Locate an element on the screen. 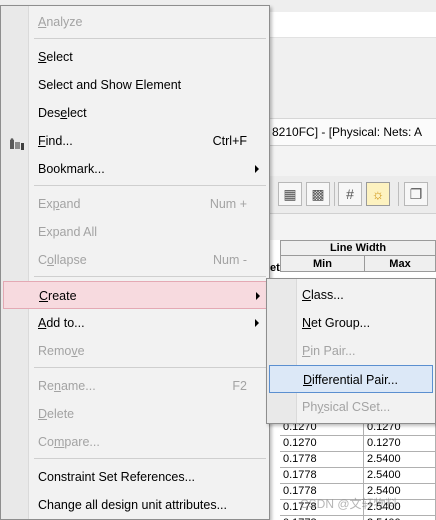 The width and height of the screenshot is (436, 520). menu-item-label: Remove is located at coordinates (61, 351).